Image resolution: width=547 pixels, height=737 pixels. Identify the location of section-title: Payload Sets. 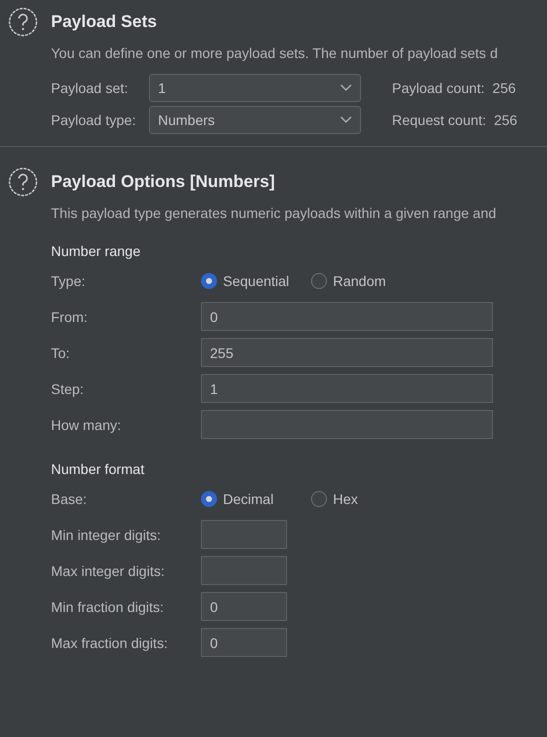
(104, 22).